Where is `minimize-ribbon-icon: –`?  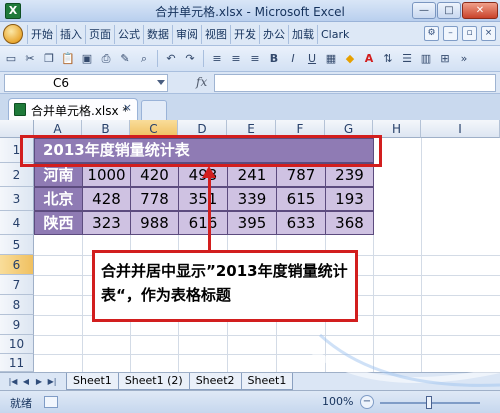 minimize-ribbon-icon: – is located at coordinates (450, 33).